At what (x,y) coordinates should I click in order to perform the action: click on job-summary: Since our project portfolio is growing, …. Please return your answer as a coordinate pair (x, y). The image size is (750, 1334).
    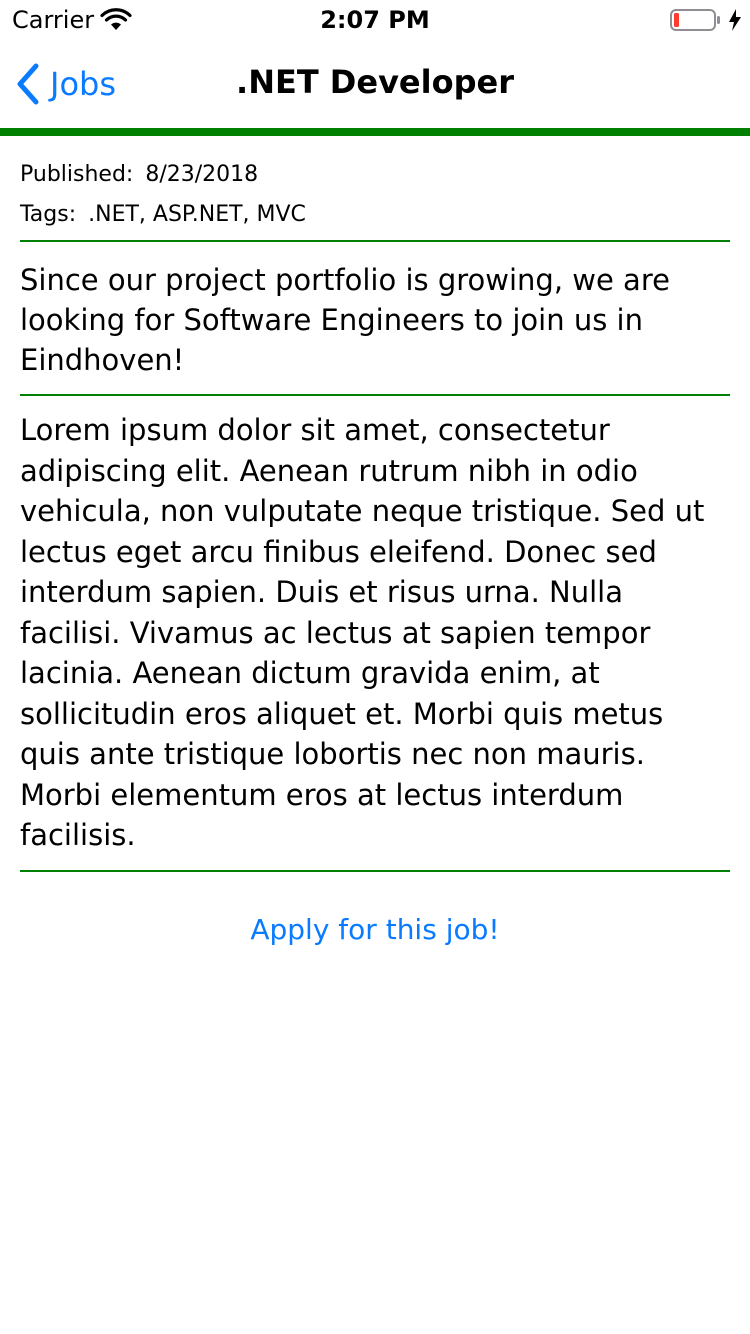
    Looking at the image, I should click on (345, 320).